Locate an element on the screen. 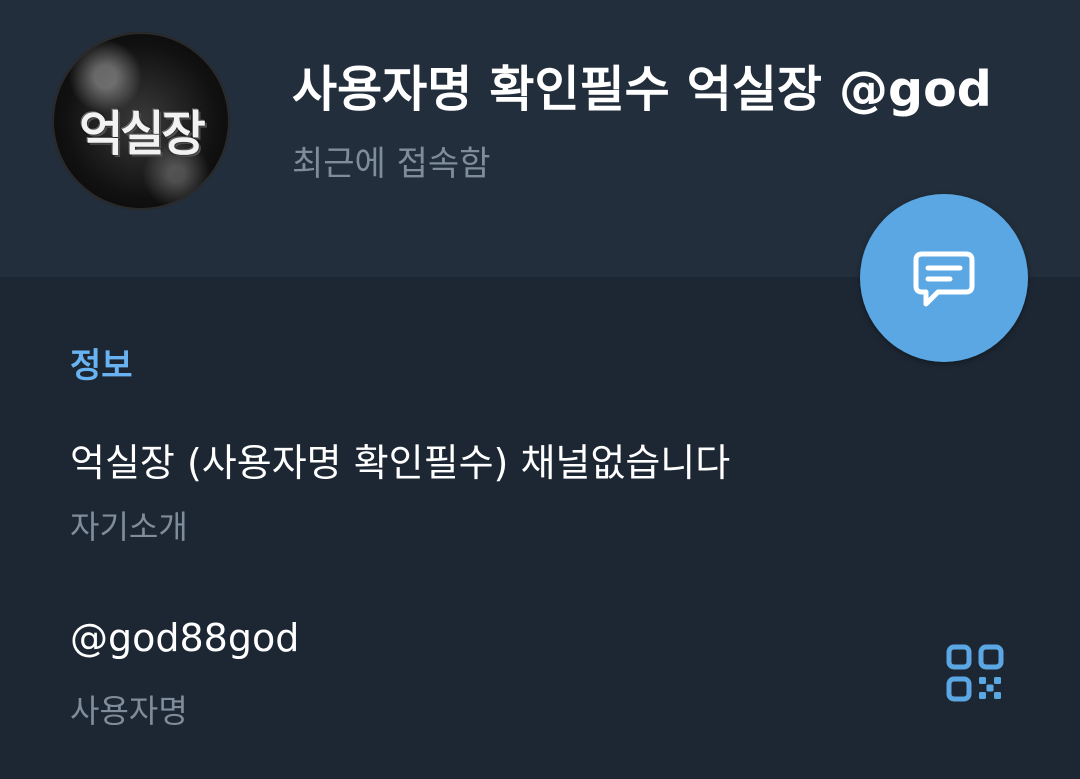 The width and height of the screenshot is (1080, 779). message-icon is located at coordinates (944, 279).